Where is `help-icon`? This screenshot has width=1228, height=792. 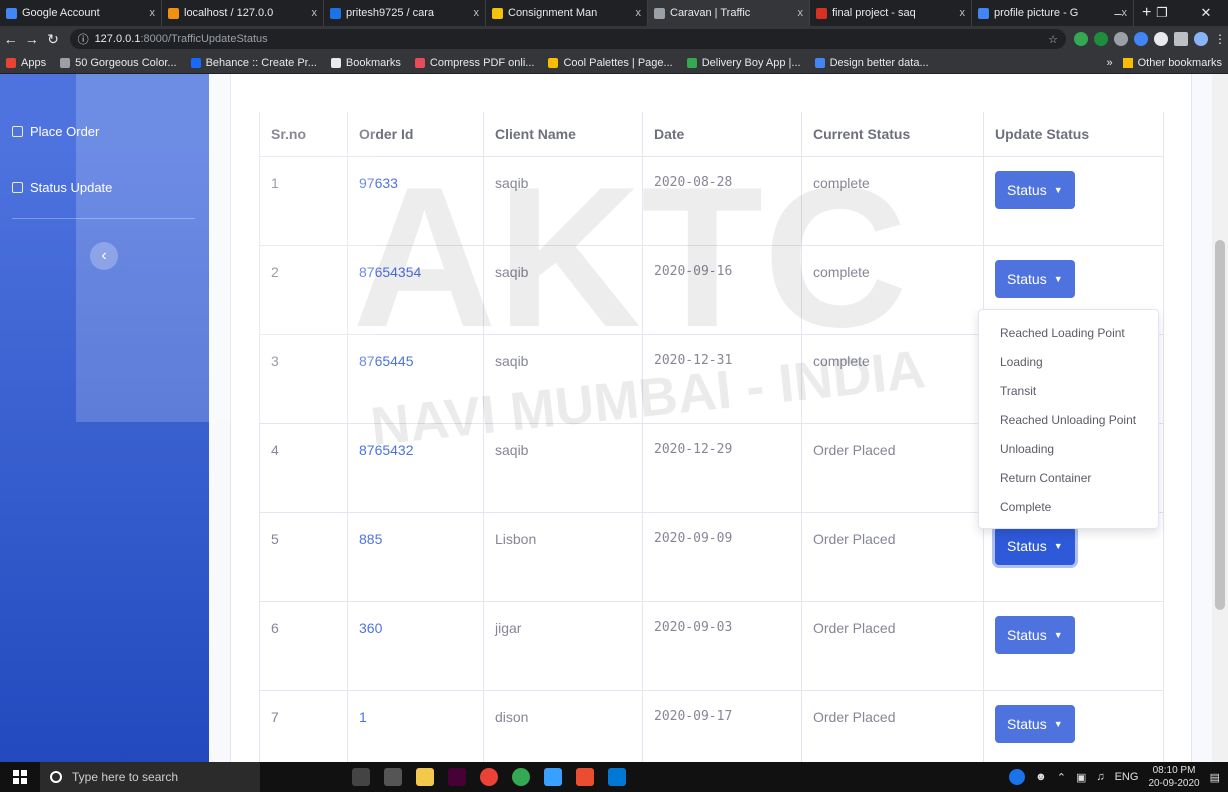 help-icon is located at coordinates (1017, 777).